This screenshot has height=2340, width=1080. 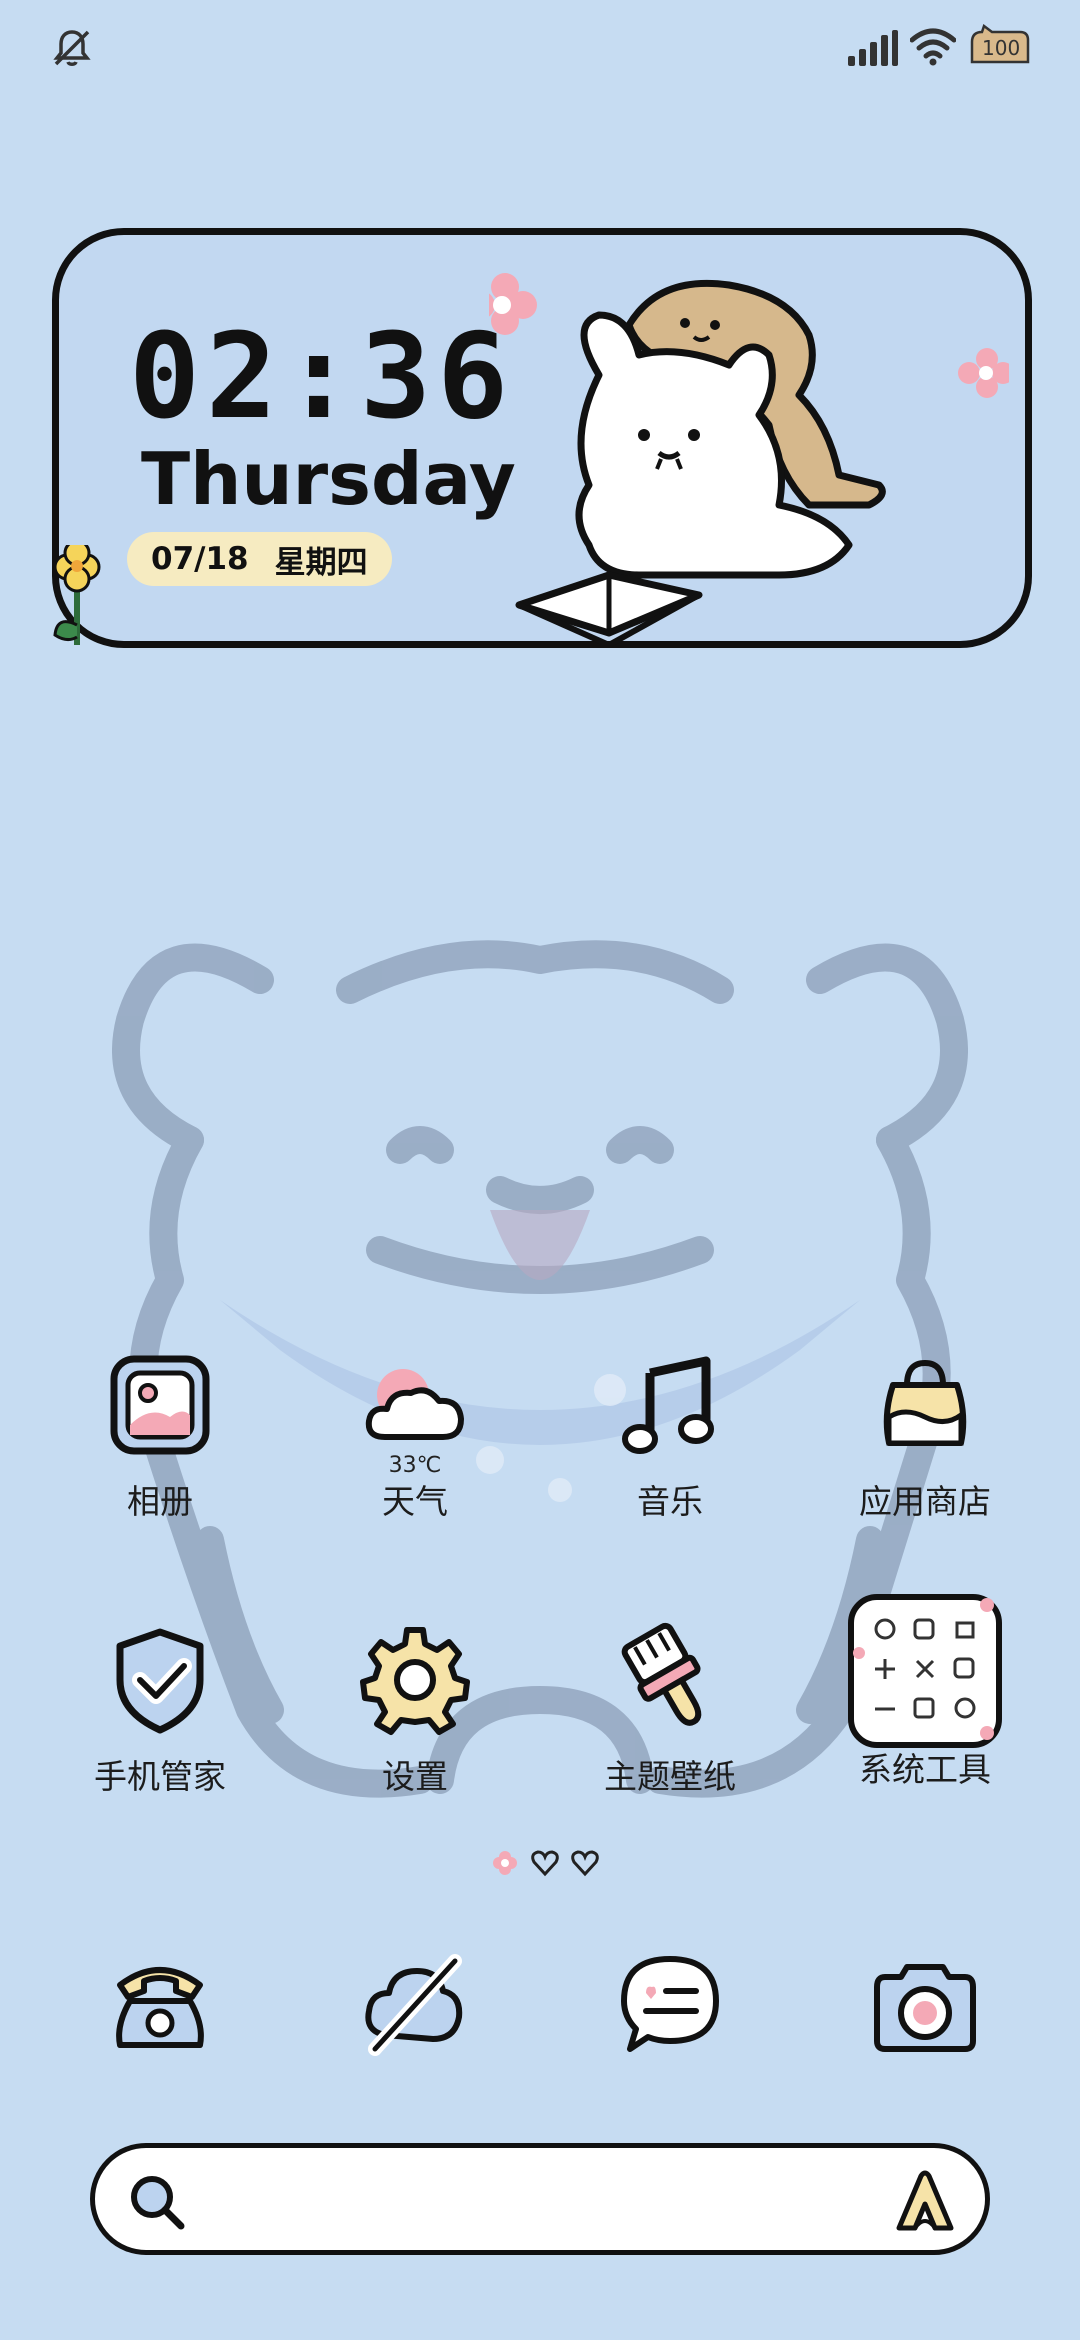 I want to click on app-label: 应用商店, so click(x=925, y=1501).